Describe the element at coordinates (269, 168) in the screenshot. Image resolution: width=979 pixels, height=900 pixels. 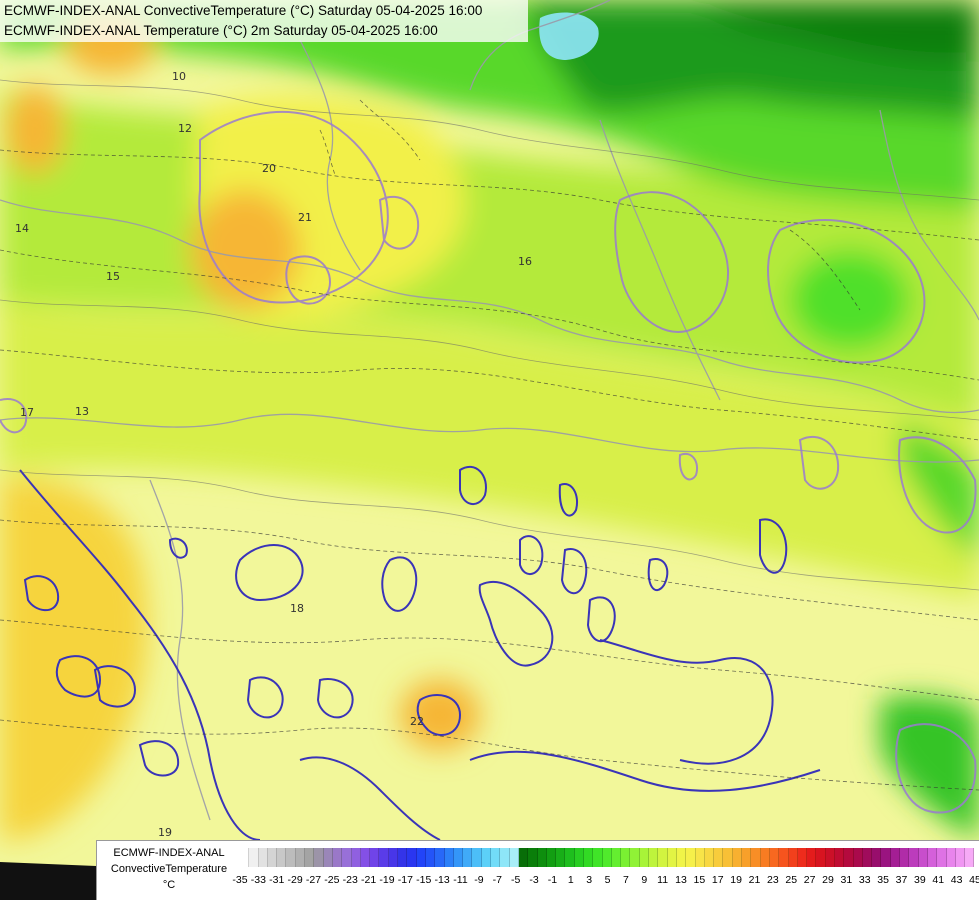
I see `contour-label: 20` at that location.